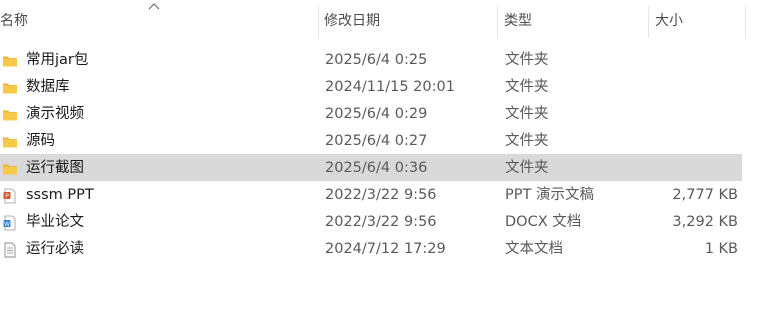  What do you see at coordinates (700, 20) in the screenshot?
I see `column-header-size: 大小` at bounding box center [700, 20].